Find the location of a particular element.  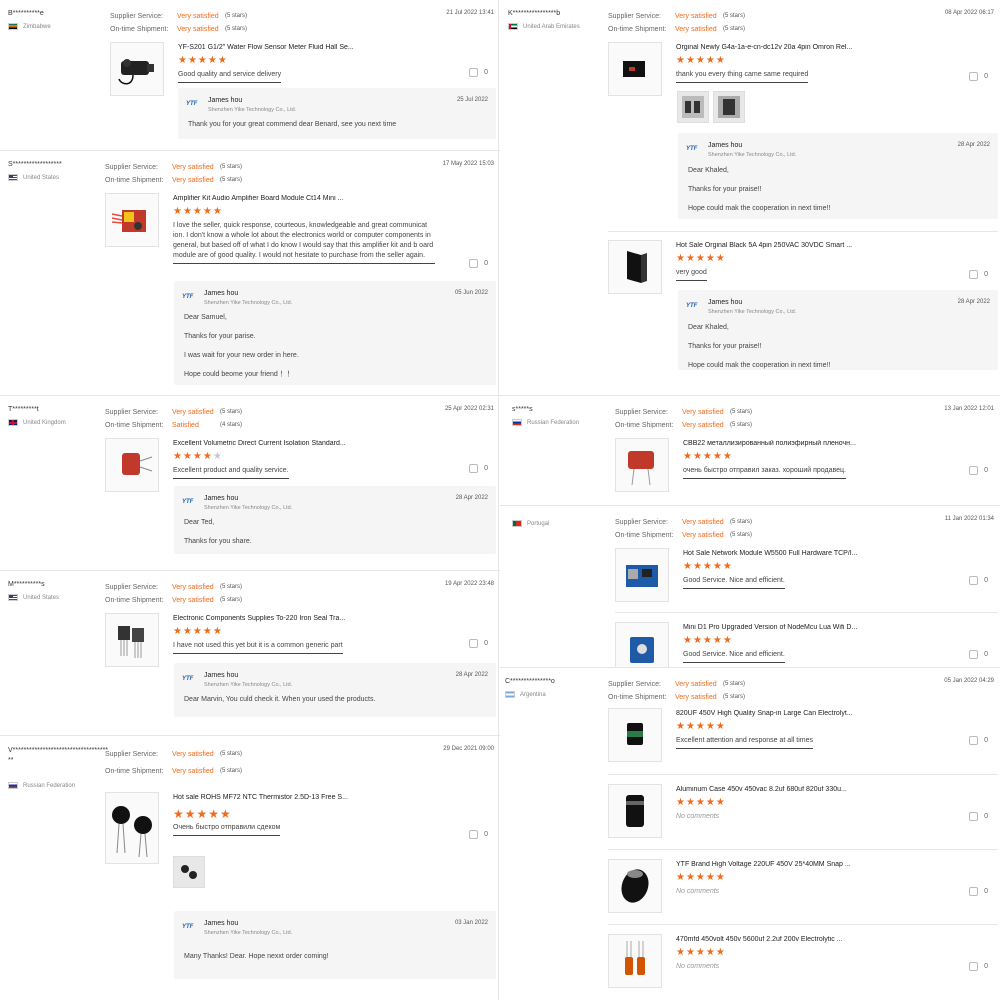

review-date: 17 May 2022 15:03 is located at coordinates (468, 164).